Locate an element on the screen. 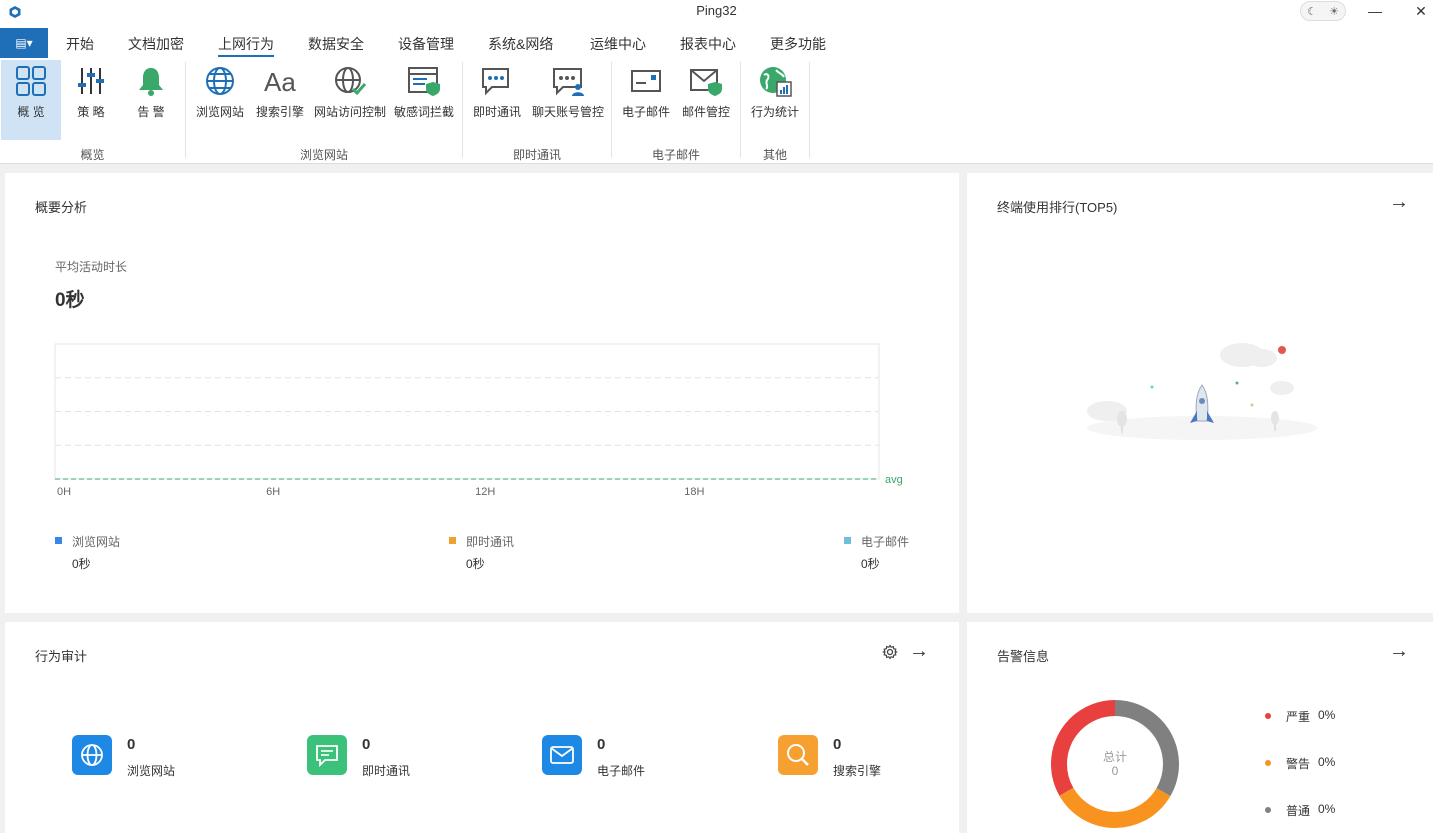 The width and height of the screenshot is (1433, 833). terminal-rank-arrow-icon: → is located at coordinates (1399, 202).